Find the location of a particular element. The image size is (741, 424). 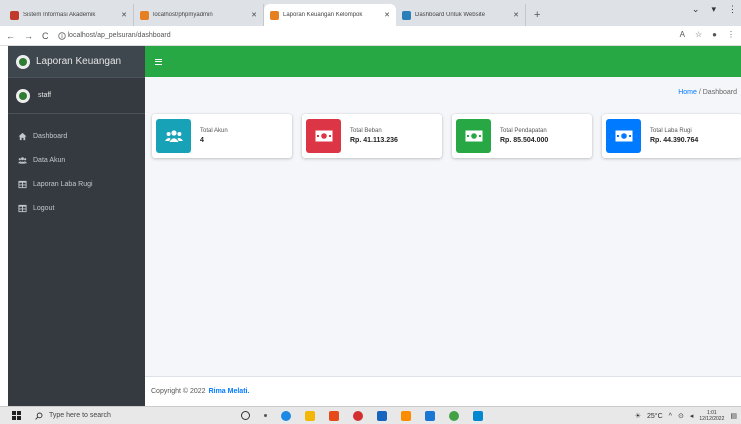

top-navbar is located at coordinates (443, 61).